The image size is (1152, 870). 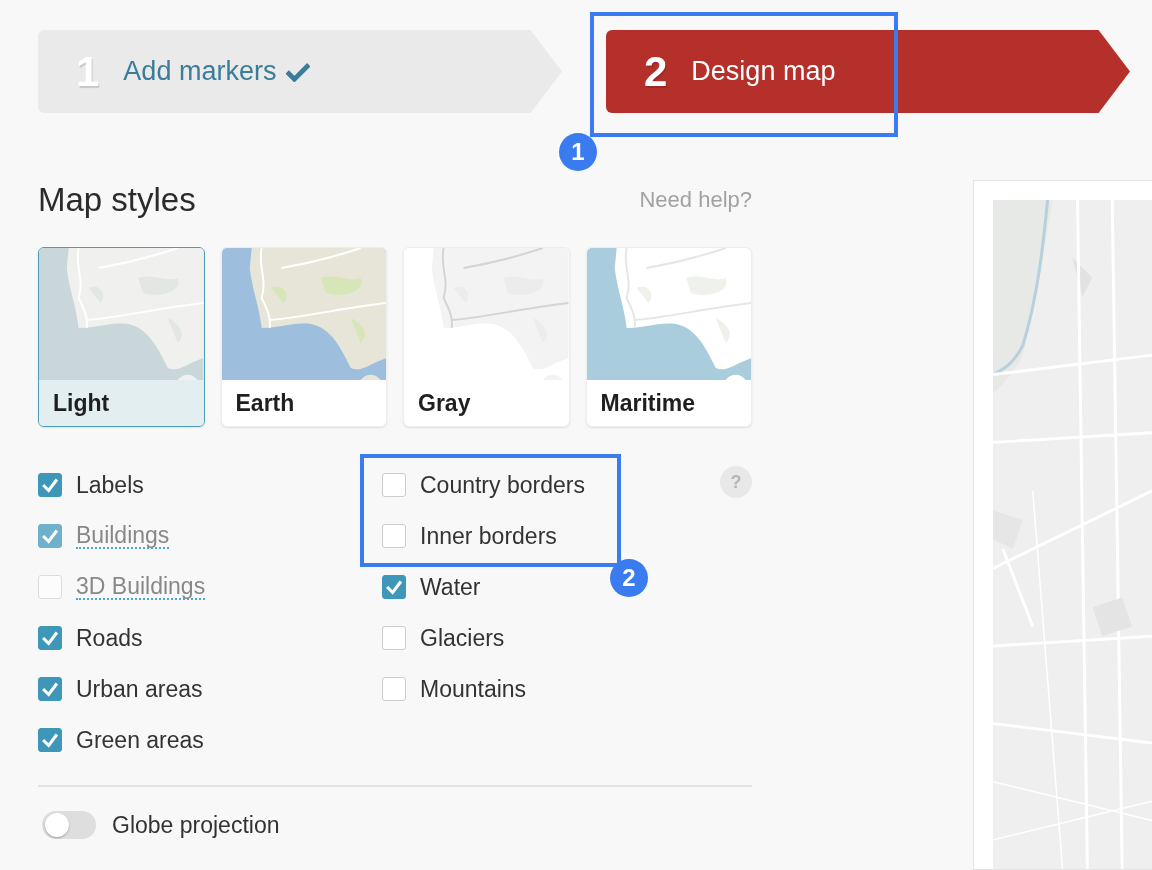 What do you see at coordinates (502, 485) in the screenshot?
I see `layer-label: Country borders` at bounding box center [502, 485].